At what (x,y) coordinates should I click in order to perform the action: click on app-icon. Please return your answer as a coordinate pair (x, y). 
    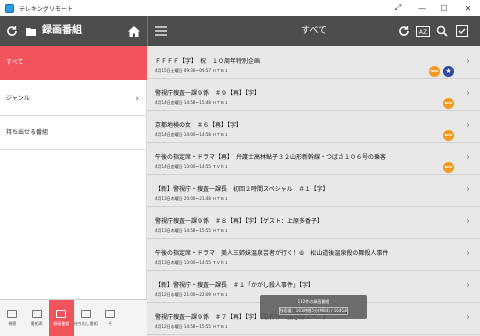
    Looking at the image, I should click on (9, 8).